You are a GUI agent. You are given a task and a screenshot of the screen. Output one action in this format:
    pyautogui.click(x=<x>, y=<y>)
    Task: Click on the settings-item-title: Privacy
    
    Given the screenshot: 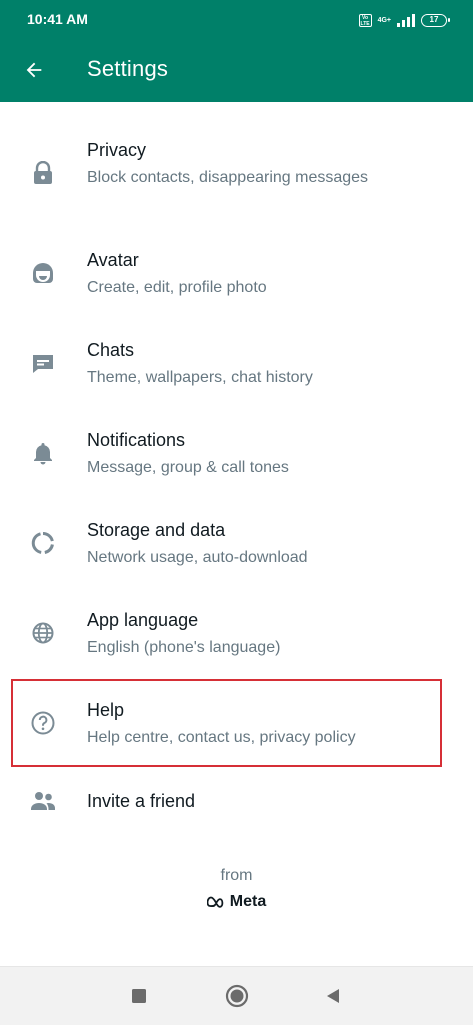 What is the action you would take?
    pyautogui.click(x=117, y=150)
    